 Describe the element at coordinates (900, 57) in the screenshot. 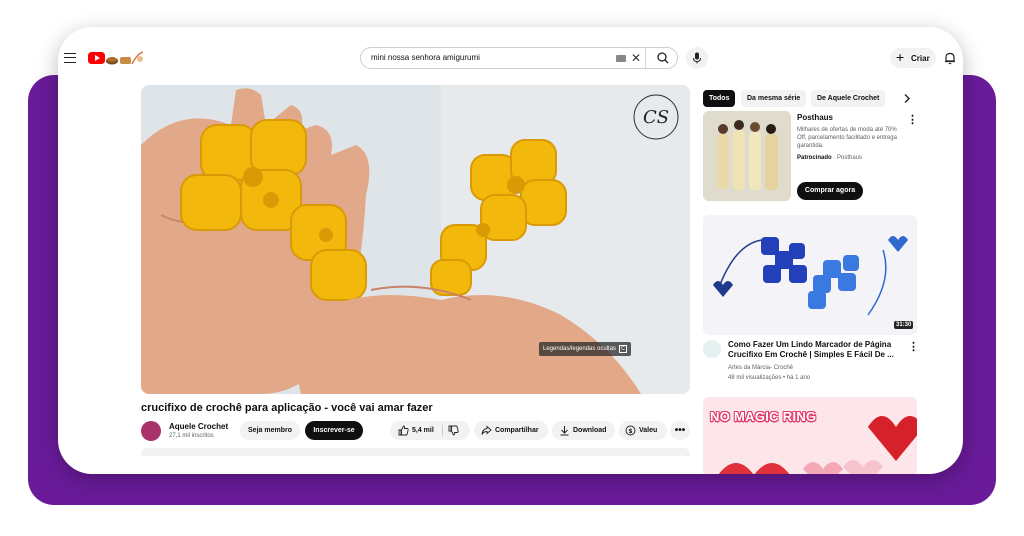

I see `plus-icon: +` at that location.